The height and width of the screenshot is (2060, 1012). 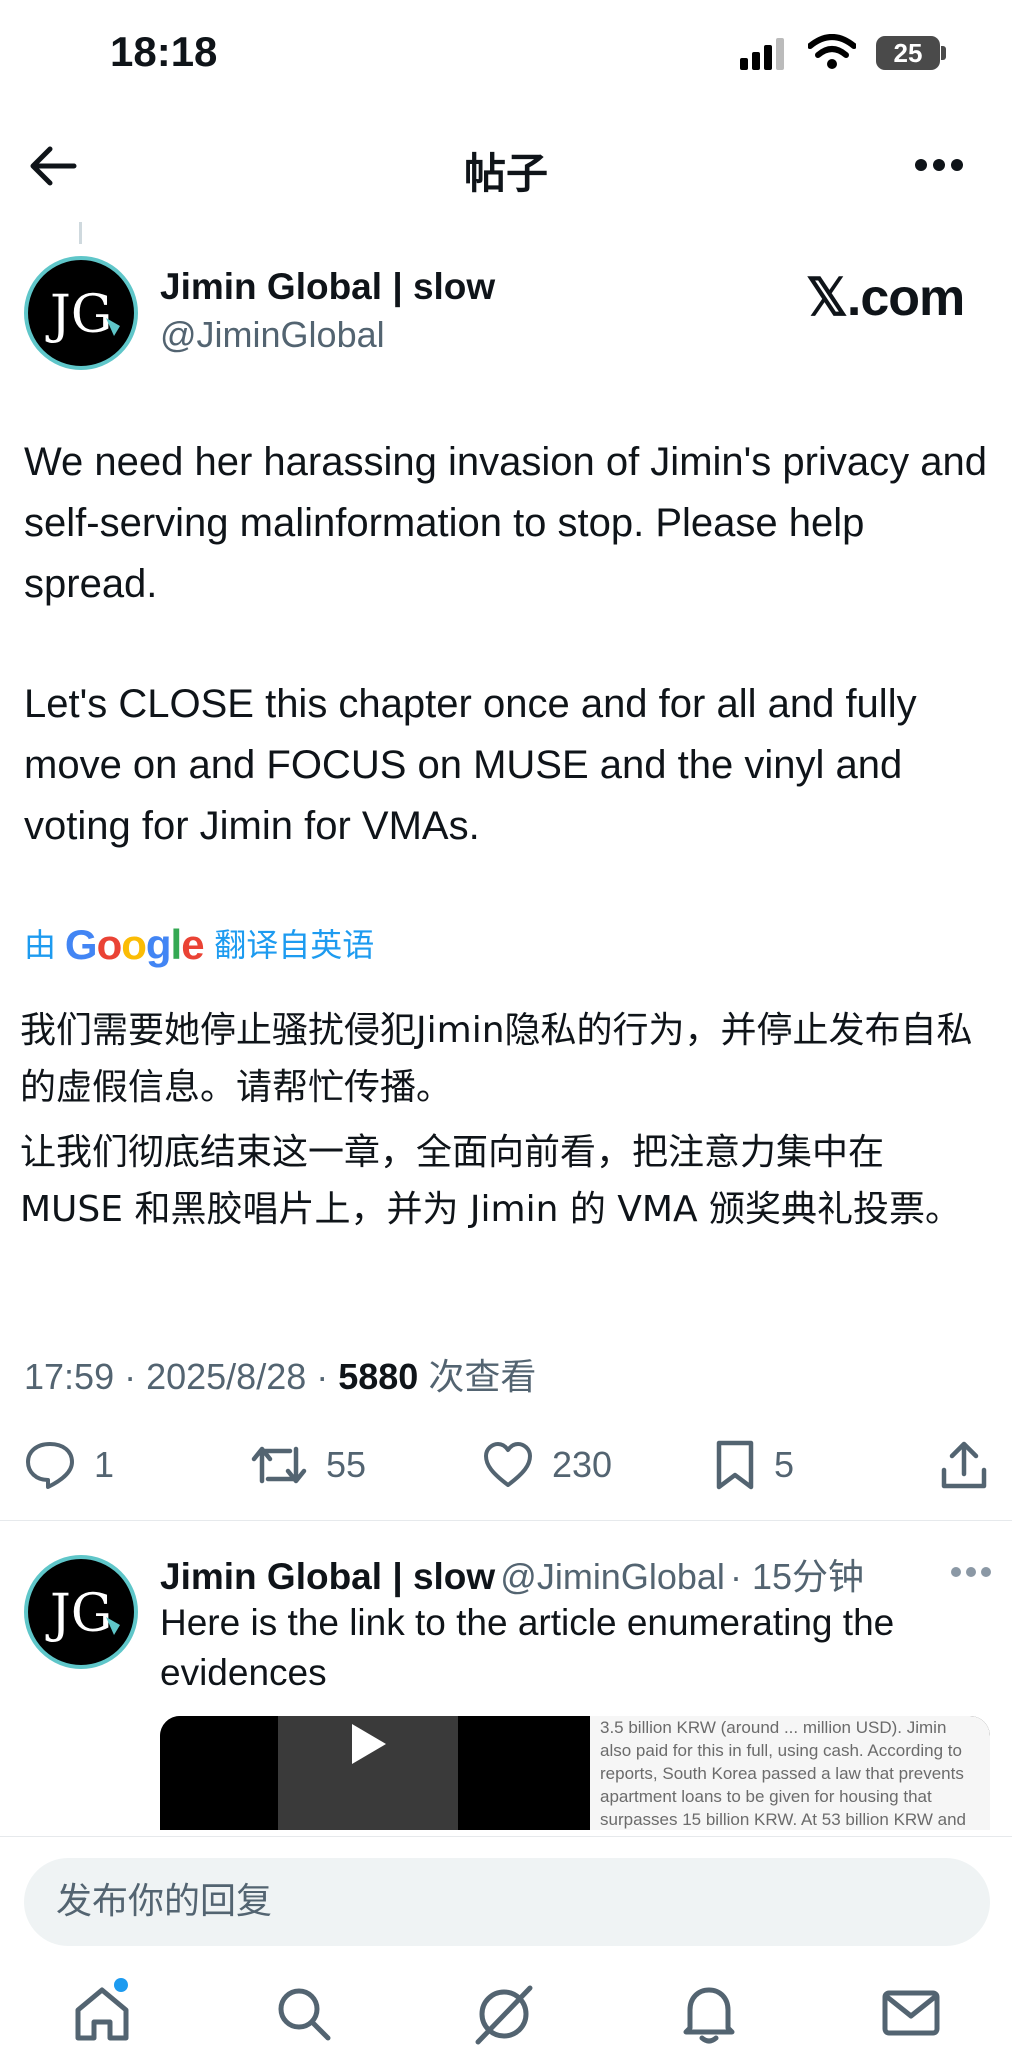 I want to click on translation-attribution: 由 Google 翻译自英语, so click(x=199, y=944).